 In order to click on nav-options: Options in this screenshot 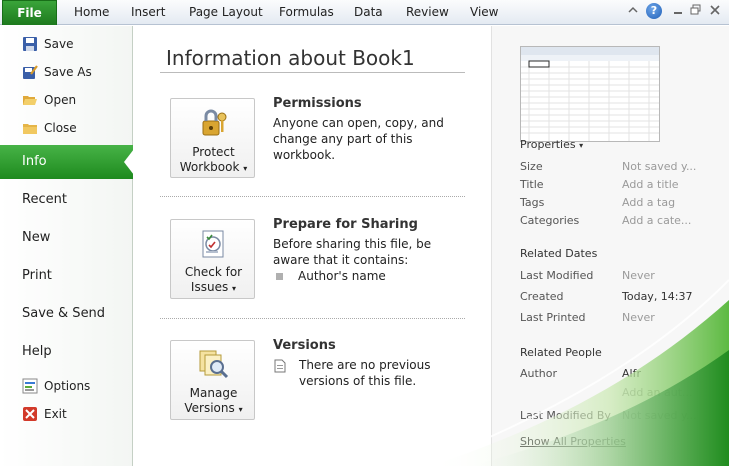, I will do `click(66, 386)`.